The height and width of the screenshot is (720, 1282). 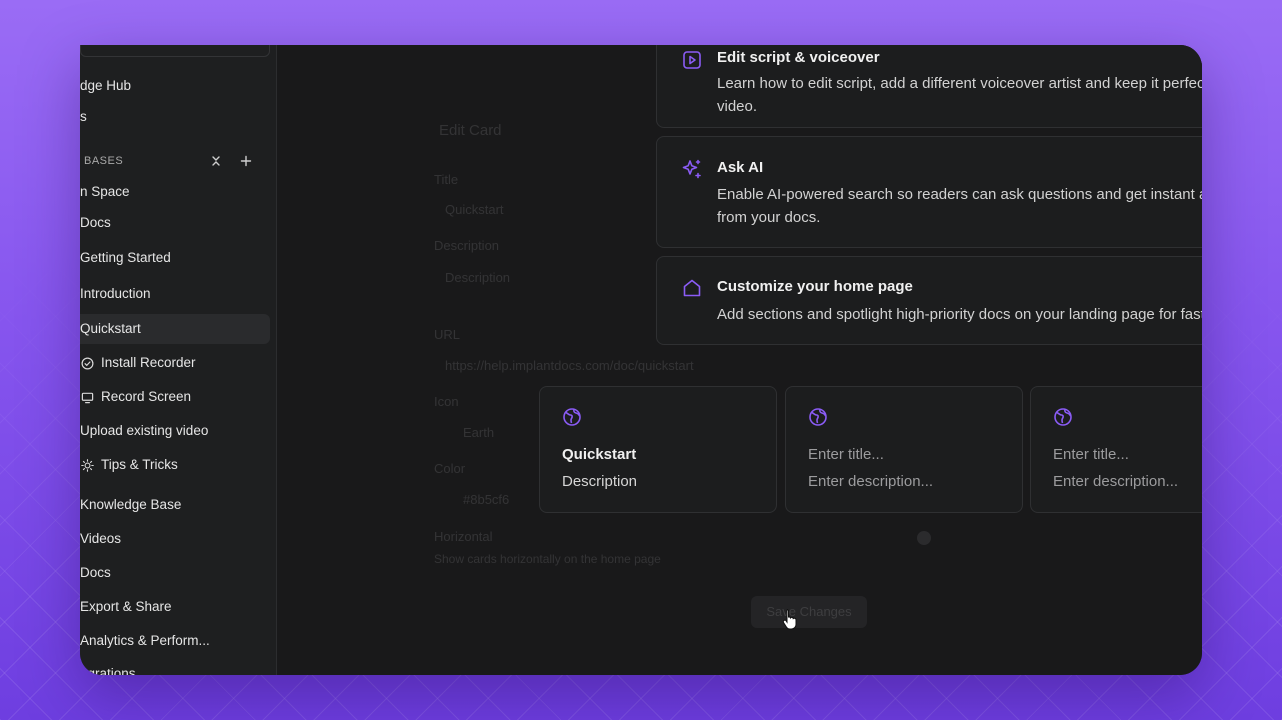 I want to click on sidebar-item-knowledge-base: Knowledge Base, so click(x=130, y=505).